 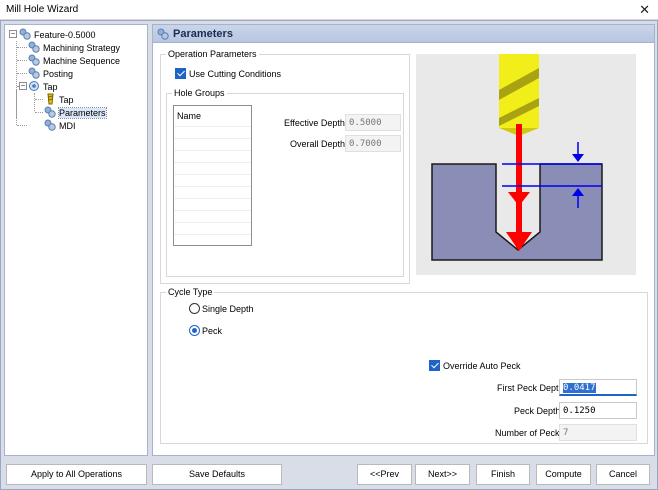 I want to click on hole-groups-group: Hole Groups Name Effective Depth 0.5000, so click(x=285, y=182).